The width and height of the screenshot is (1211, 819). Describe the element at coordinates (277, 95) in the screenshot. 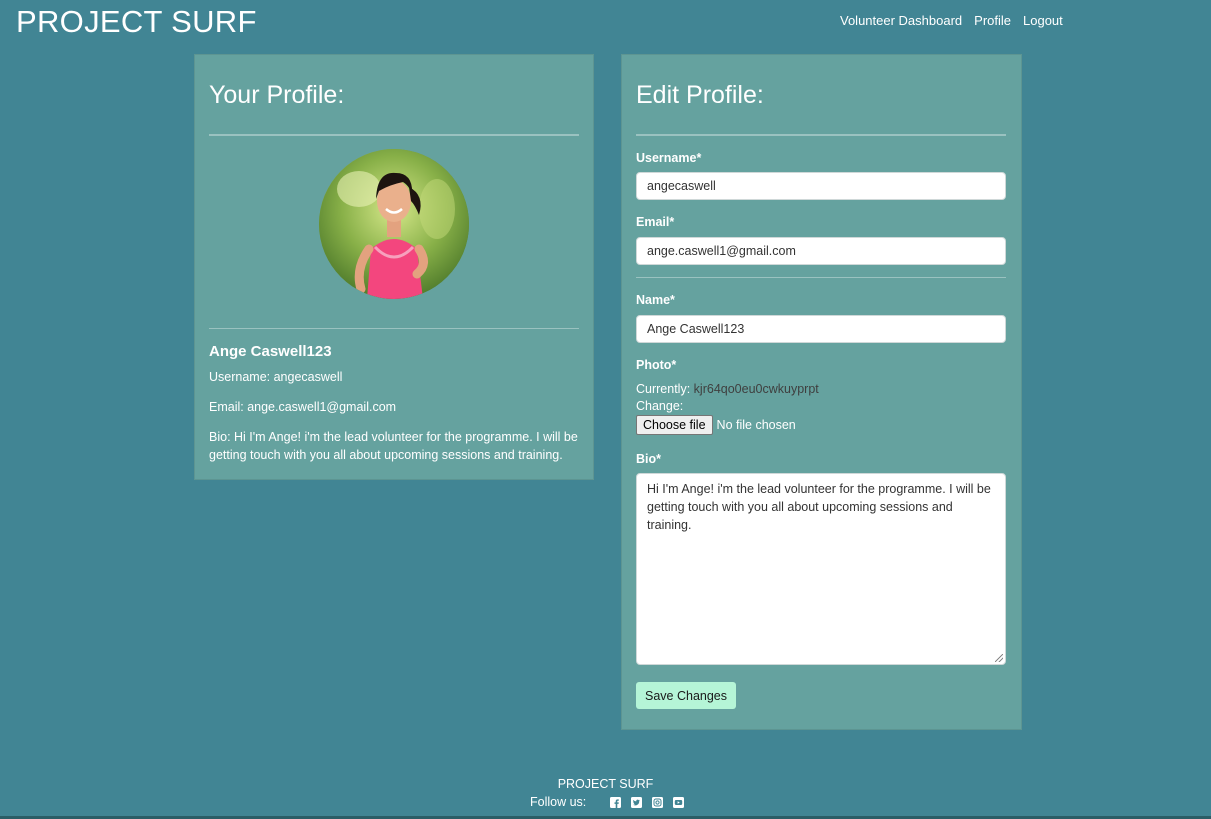

I see `profile-card-title: Your Profile:` at that location.